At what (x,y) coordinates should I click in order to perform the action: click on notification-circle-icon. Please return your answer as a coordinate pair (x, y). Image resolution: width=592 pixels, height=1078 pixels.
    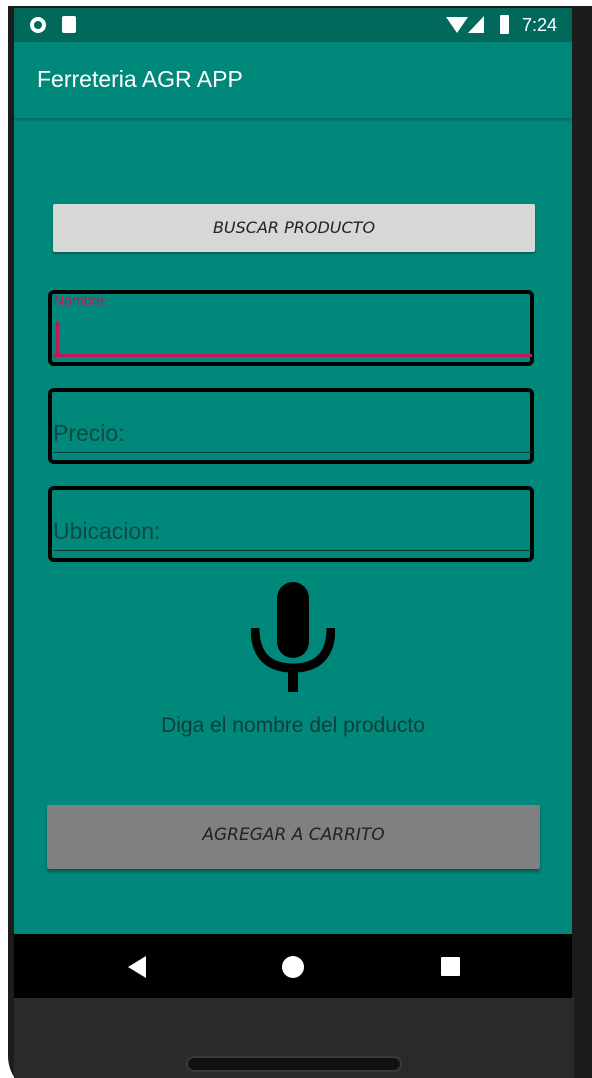
    Looking at the image, I should click on (38, 25).